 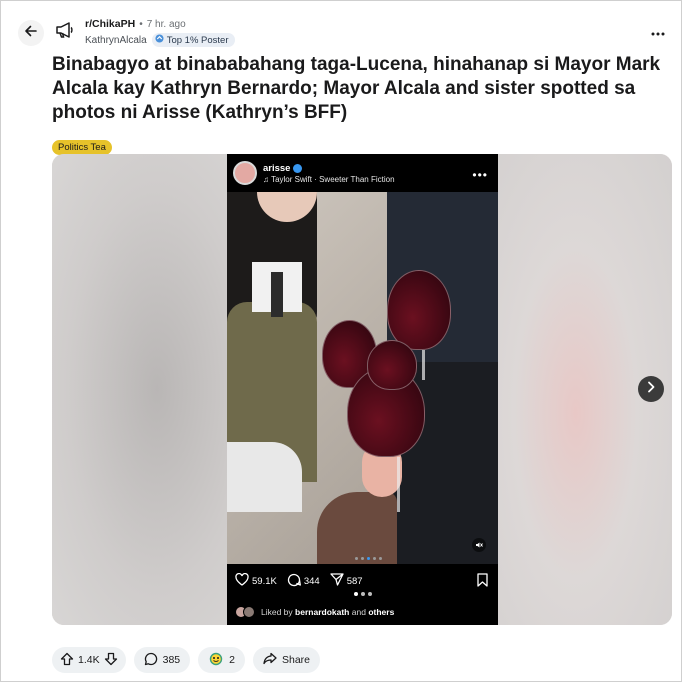 What do you see at coordinates (363, 594) in the screenshot?
I see `gallery-position-dots` at bounding box center [363, 594].